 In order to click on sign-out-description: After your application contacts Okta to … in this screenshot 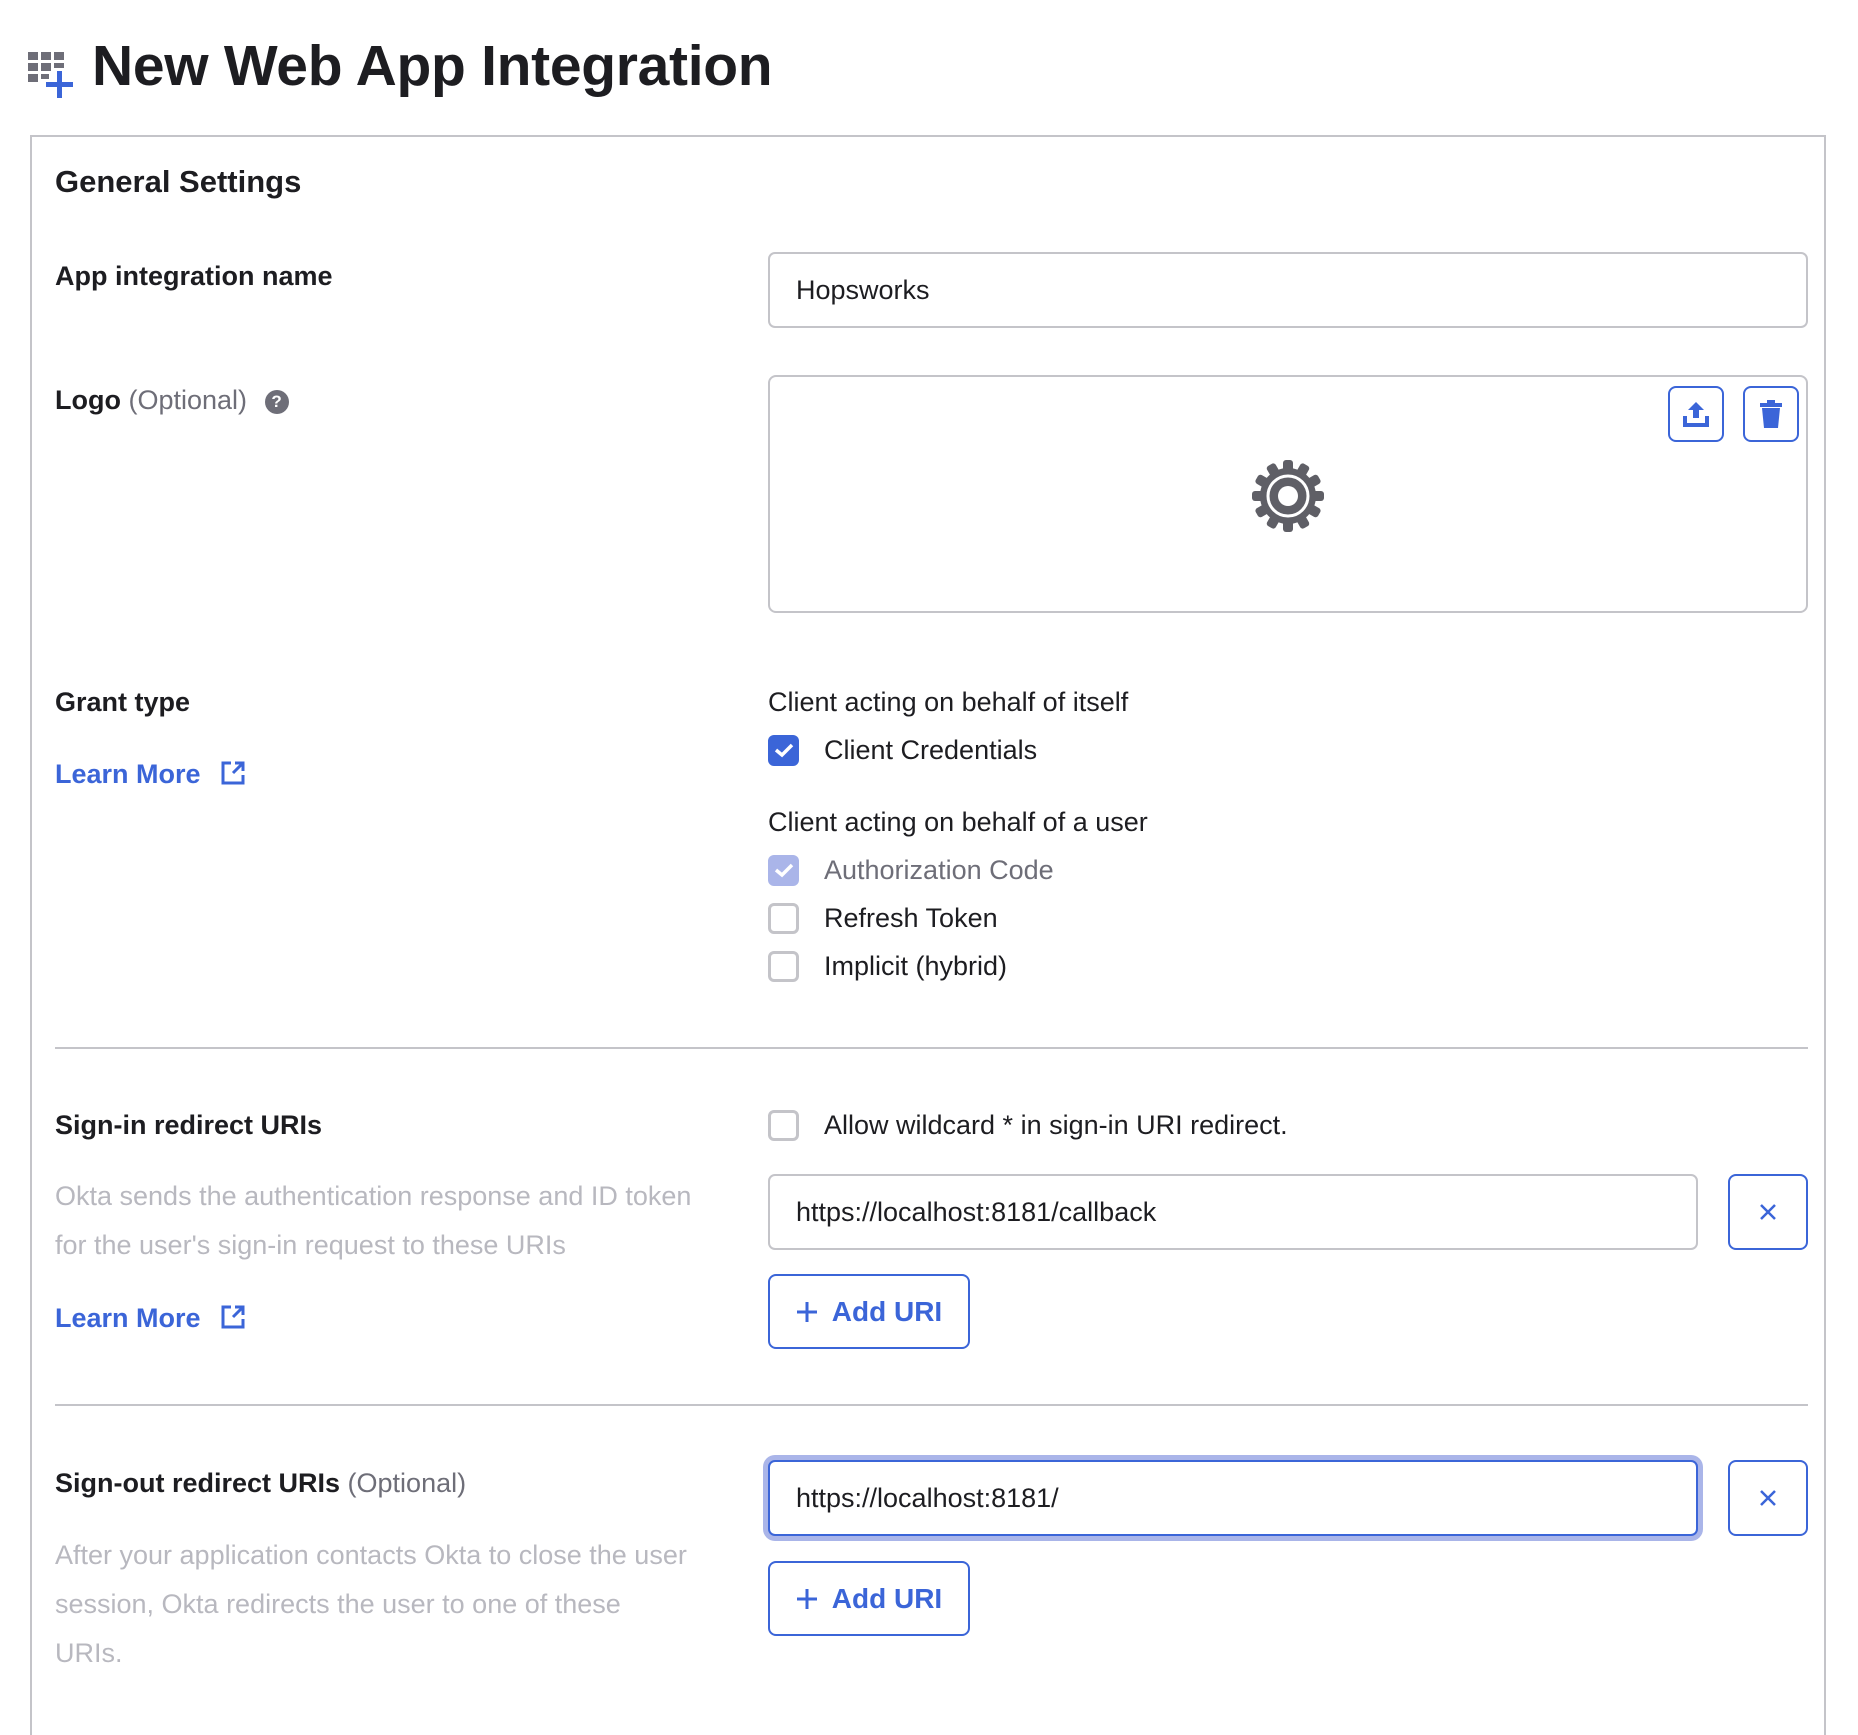, I will do `click(371, 1604)`.